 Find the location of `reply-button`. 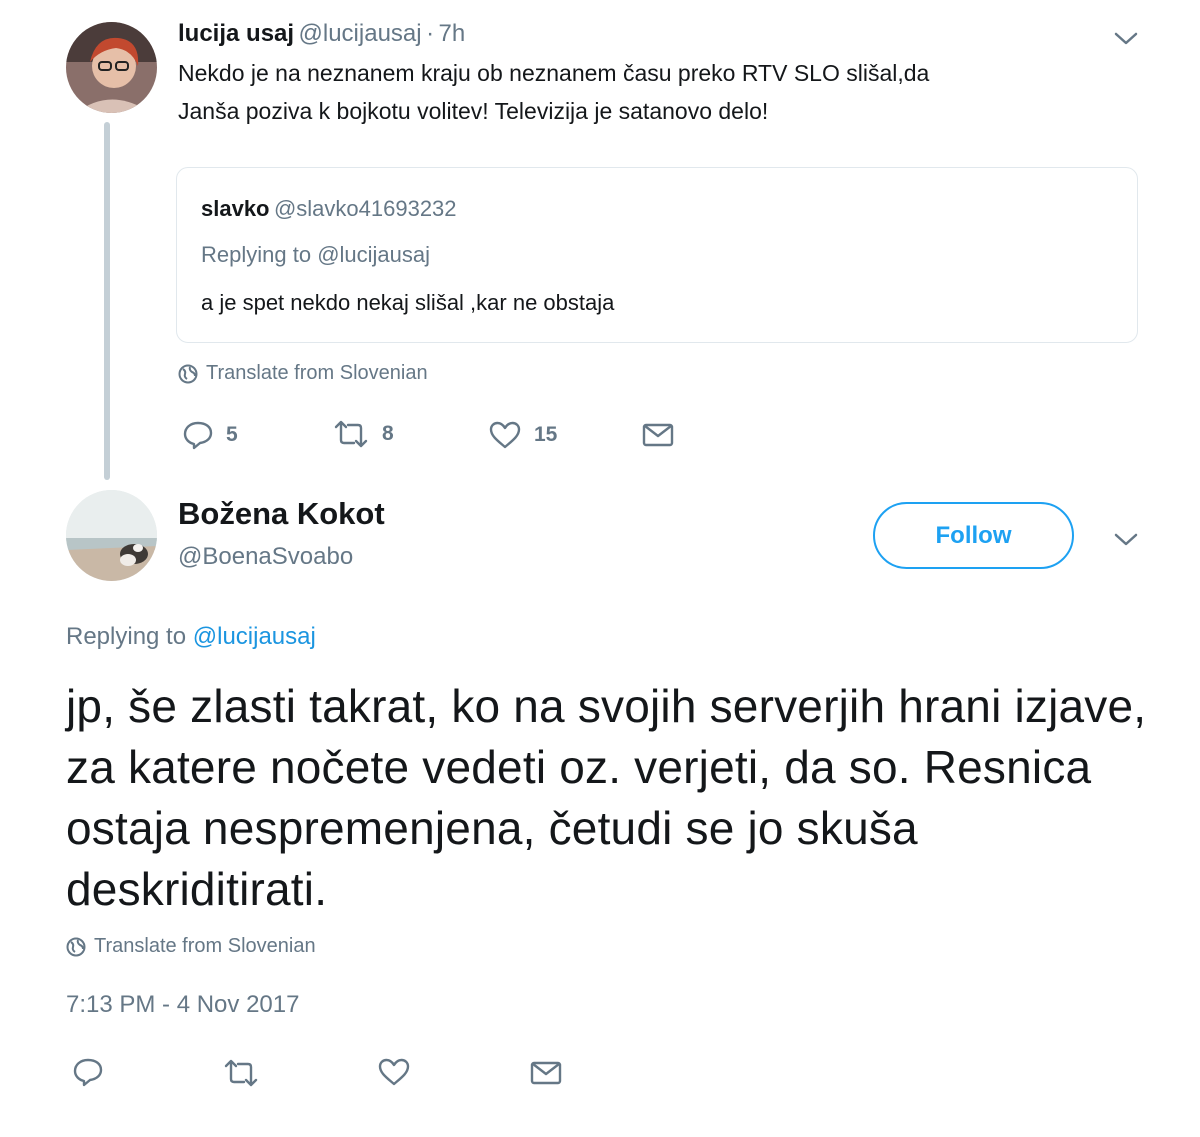

reply-button is located at coordinates (88, 1074).